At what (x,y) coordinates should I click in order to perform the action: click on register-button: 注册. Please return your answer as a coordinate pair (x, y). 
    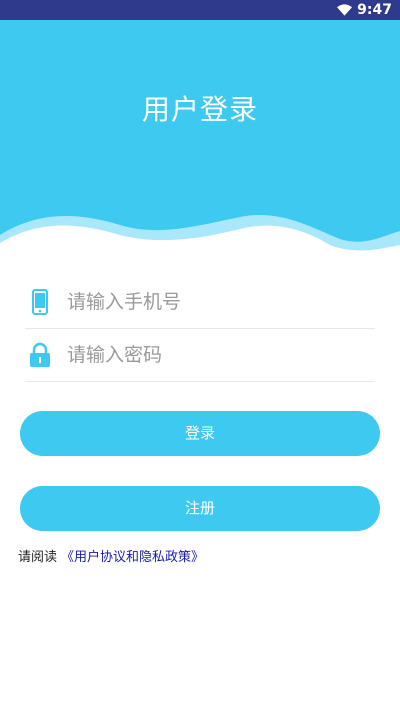
    Looking at the image, I should click on (200, 508).